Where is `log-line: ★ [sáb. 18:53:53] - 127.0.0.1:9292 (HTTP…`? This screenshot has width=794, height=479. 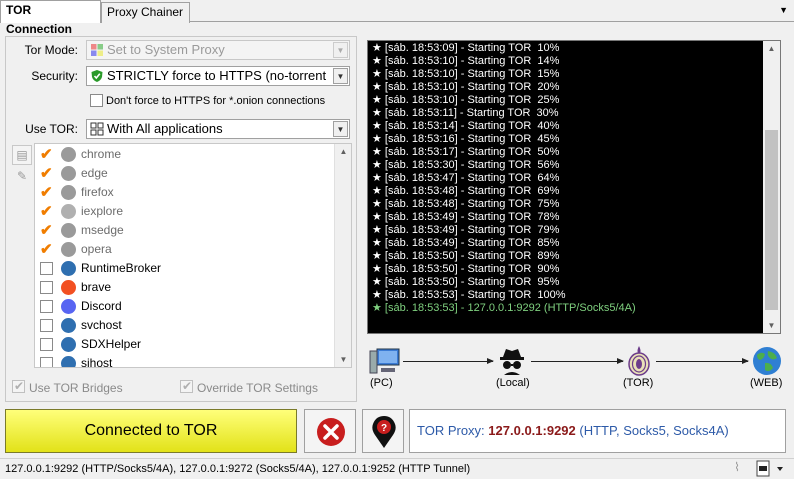
log-line: ★ [sáb. 18:53:53] - 127.0.0.1:9292 (HTTP… is located at coordinates (504, 308).